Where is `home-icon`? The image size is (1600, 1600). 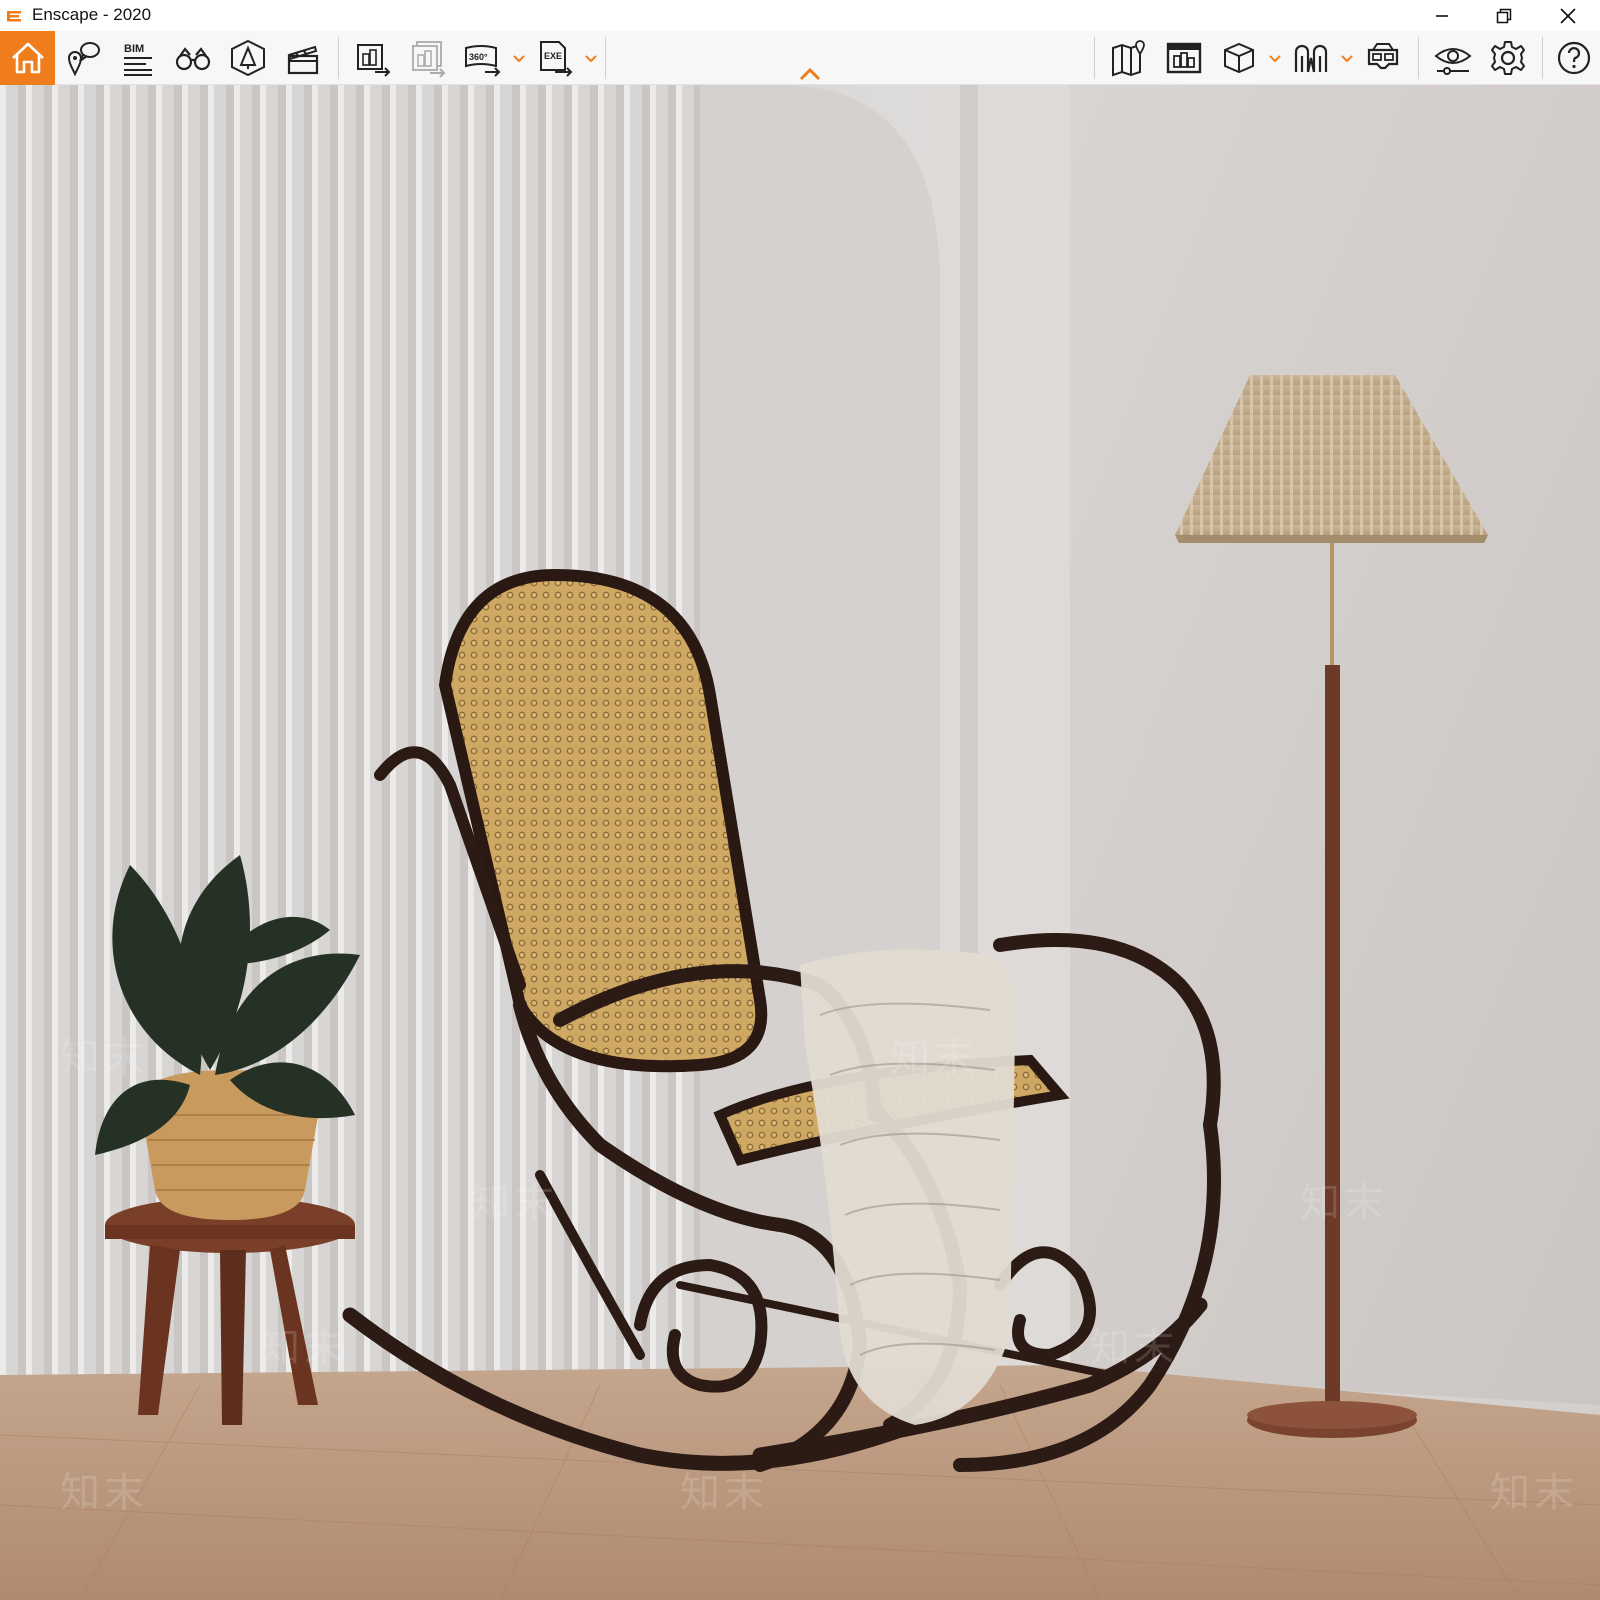
home-icon is located at coordinates (27, 58).